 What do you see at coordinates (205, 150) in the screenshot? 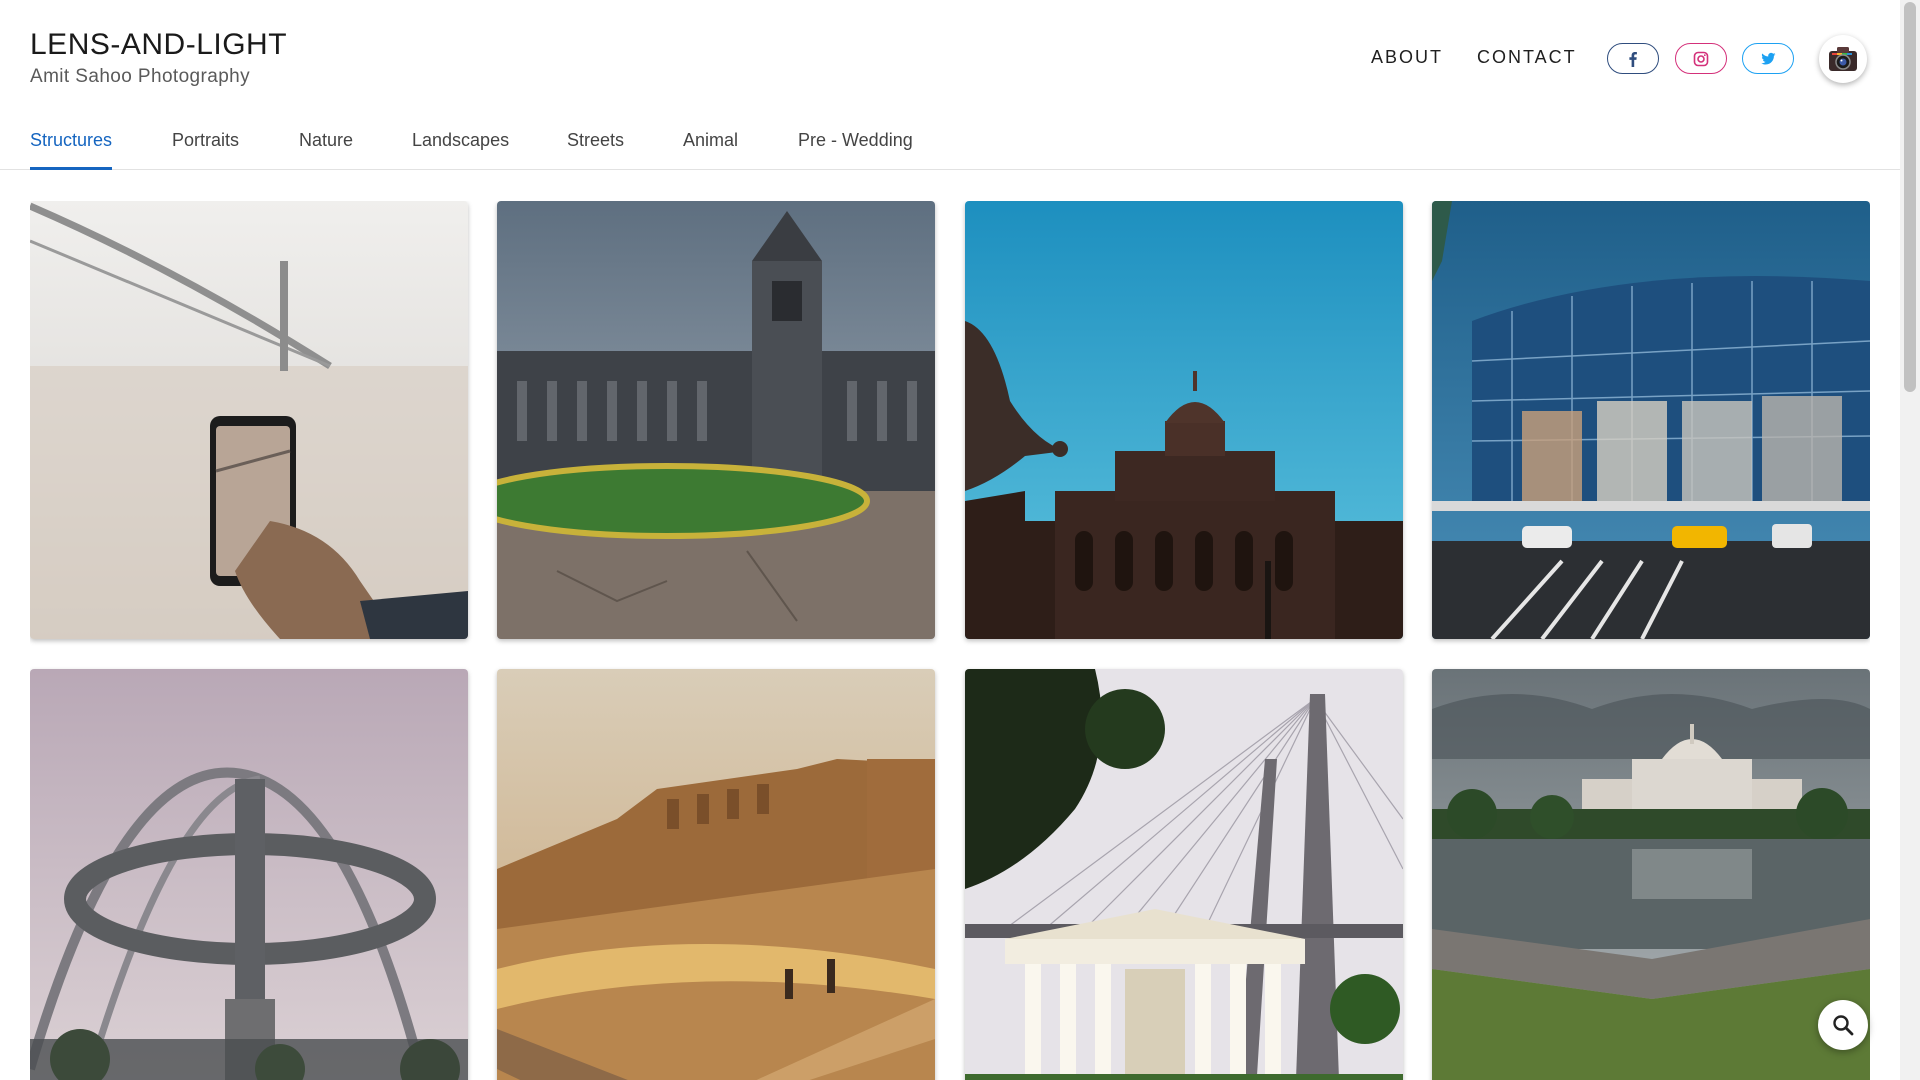
I see `tab-portraits: Portraits` at bounding box center [205, 150].